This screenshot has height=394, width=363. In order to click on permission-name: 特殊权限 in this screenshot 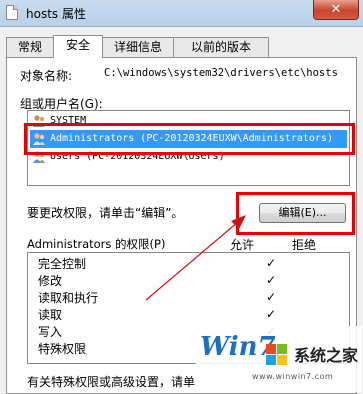, I will do `click(62, 349)`.